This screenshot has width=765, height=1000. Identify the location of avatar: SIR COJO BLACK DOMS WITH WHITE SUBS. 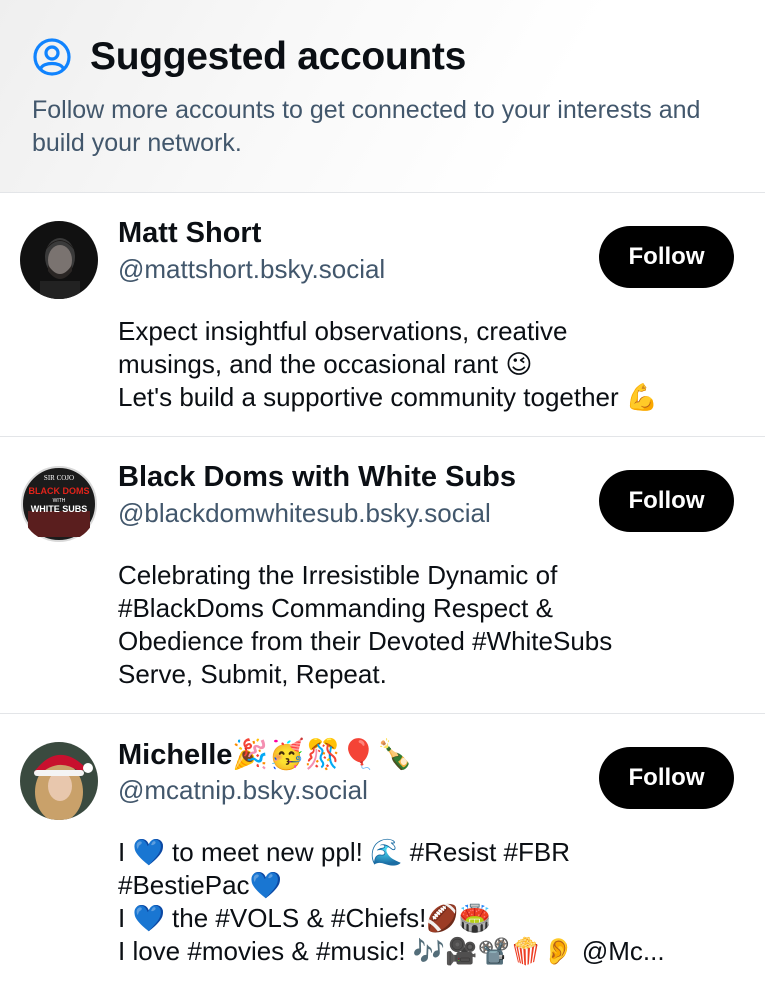
(59, 504).